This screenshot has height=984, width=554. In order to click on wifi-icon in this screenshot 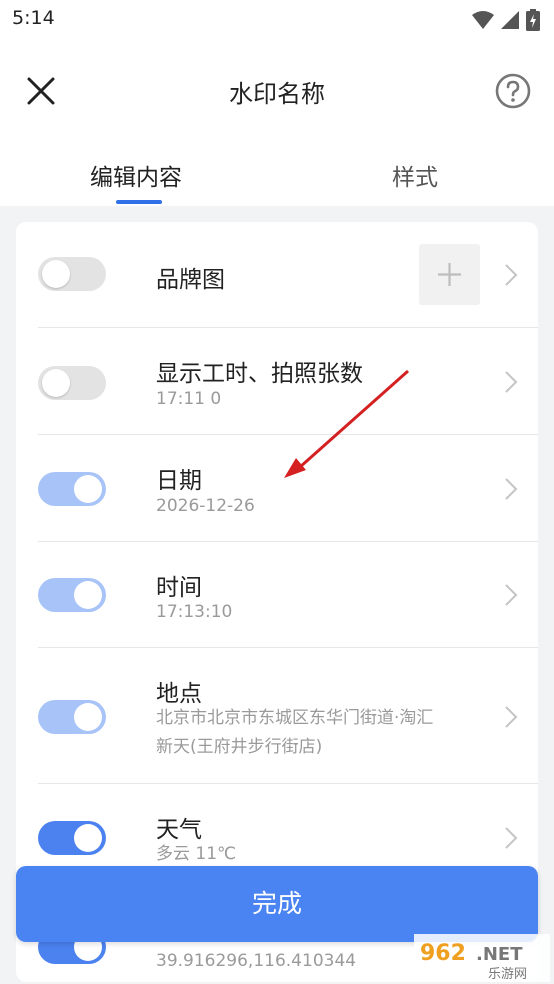, I will do `click(483, 20)`.